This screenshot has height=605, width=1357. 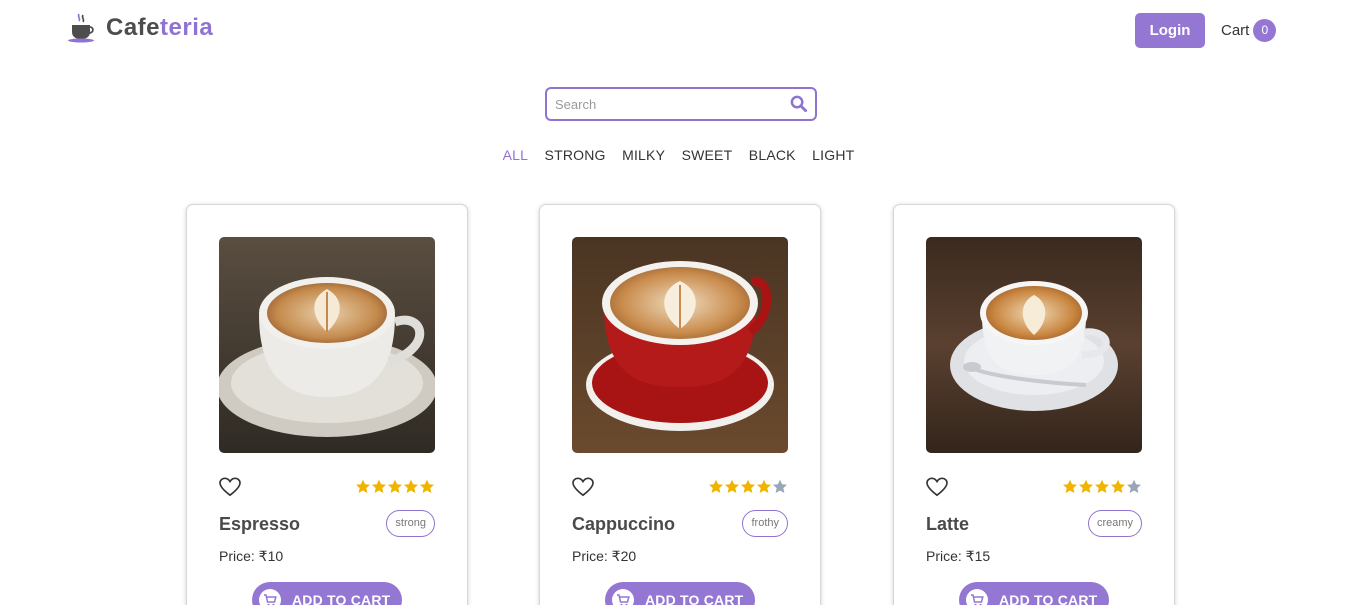 I want to click on filter-sweet: SWEET, so click(x=707, y=155).